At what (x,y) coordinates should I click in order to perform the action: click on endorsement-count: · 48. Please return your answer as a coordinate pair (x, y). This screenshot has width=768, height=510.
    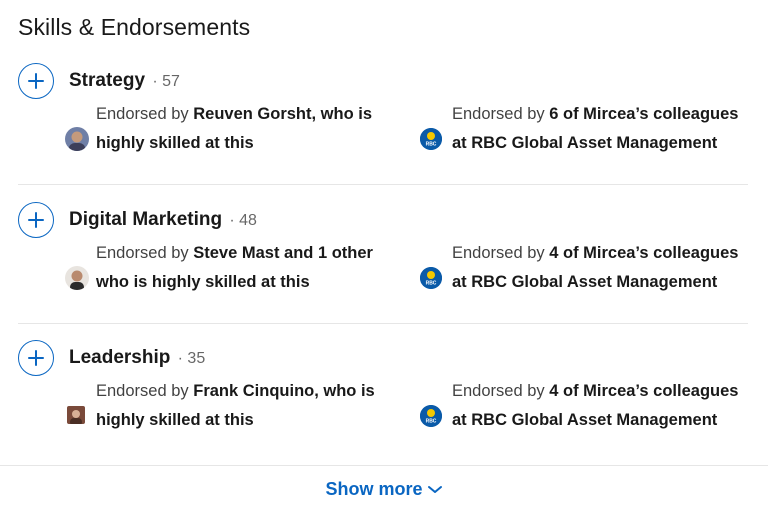
    Looking at the image, I should click on (243, 220).